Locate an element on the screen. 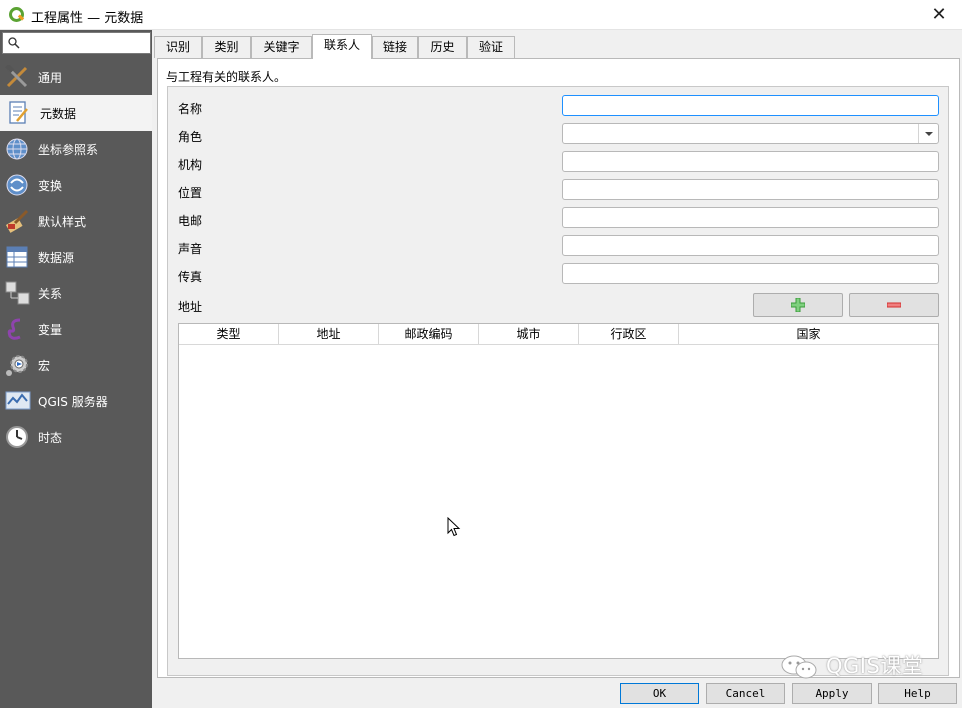  remove-address-button is located at coordinates (894, 305).